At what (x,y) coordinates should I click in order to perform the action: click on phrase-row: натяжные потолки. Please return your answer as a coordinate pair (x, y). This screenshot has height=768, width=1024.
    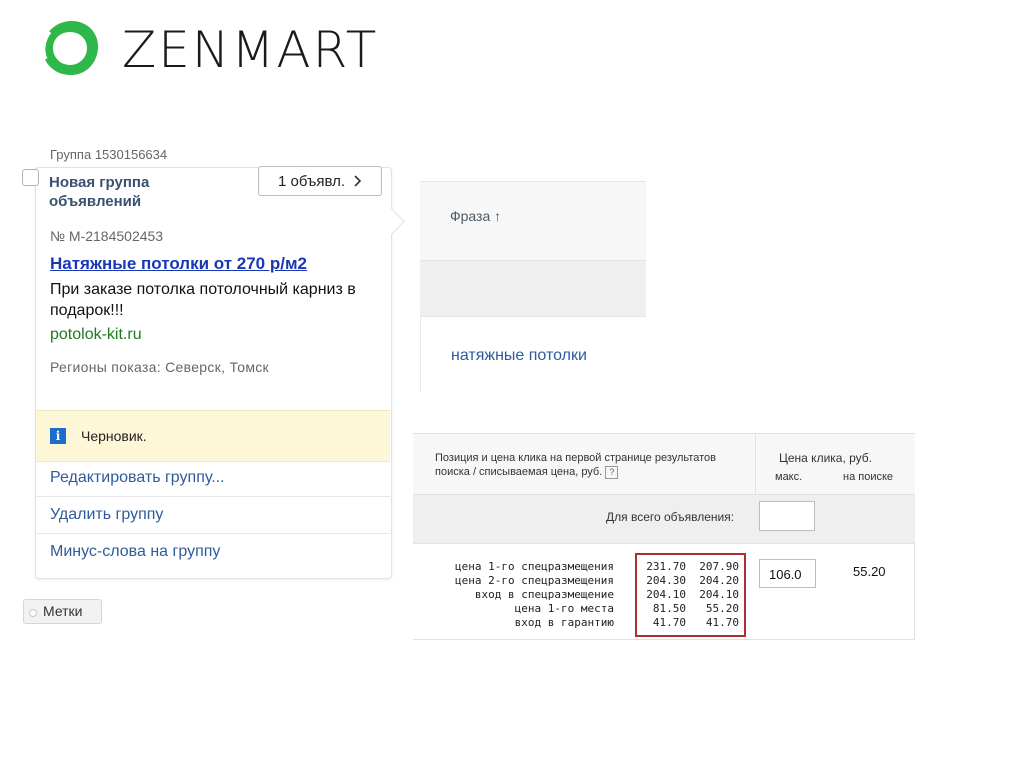
    Looking at the image, I should click on (533, 354).